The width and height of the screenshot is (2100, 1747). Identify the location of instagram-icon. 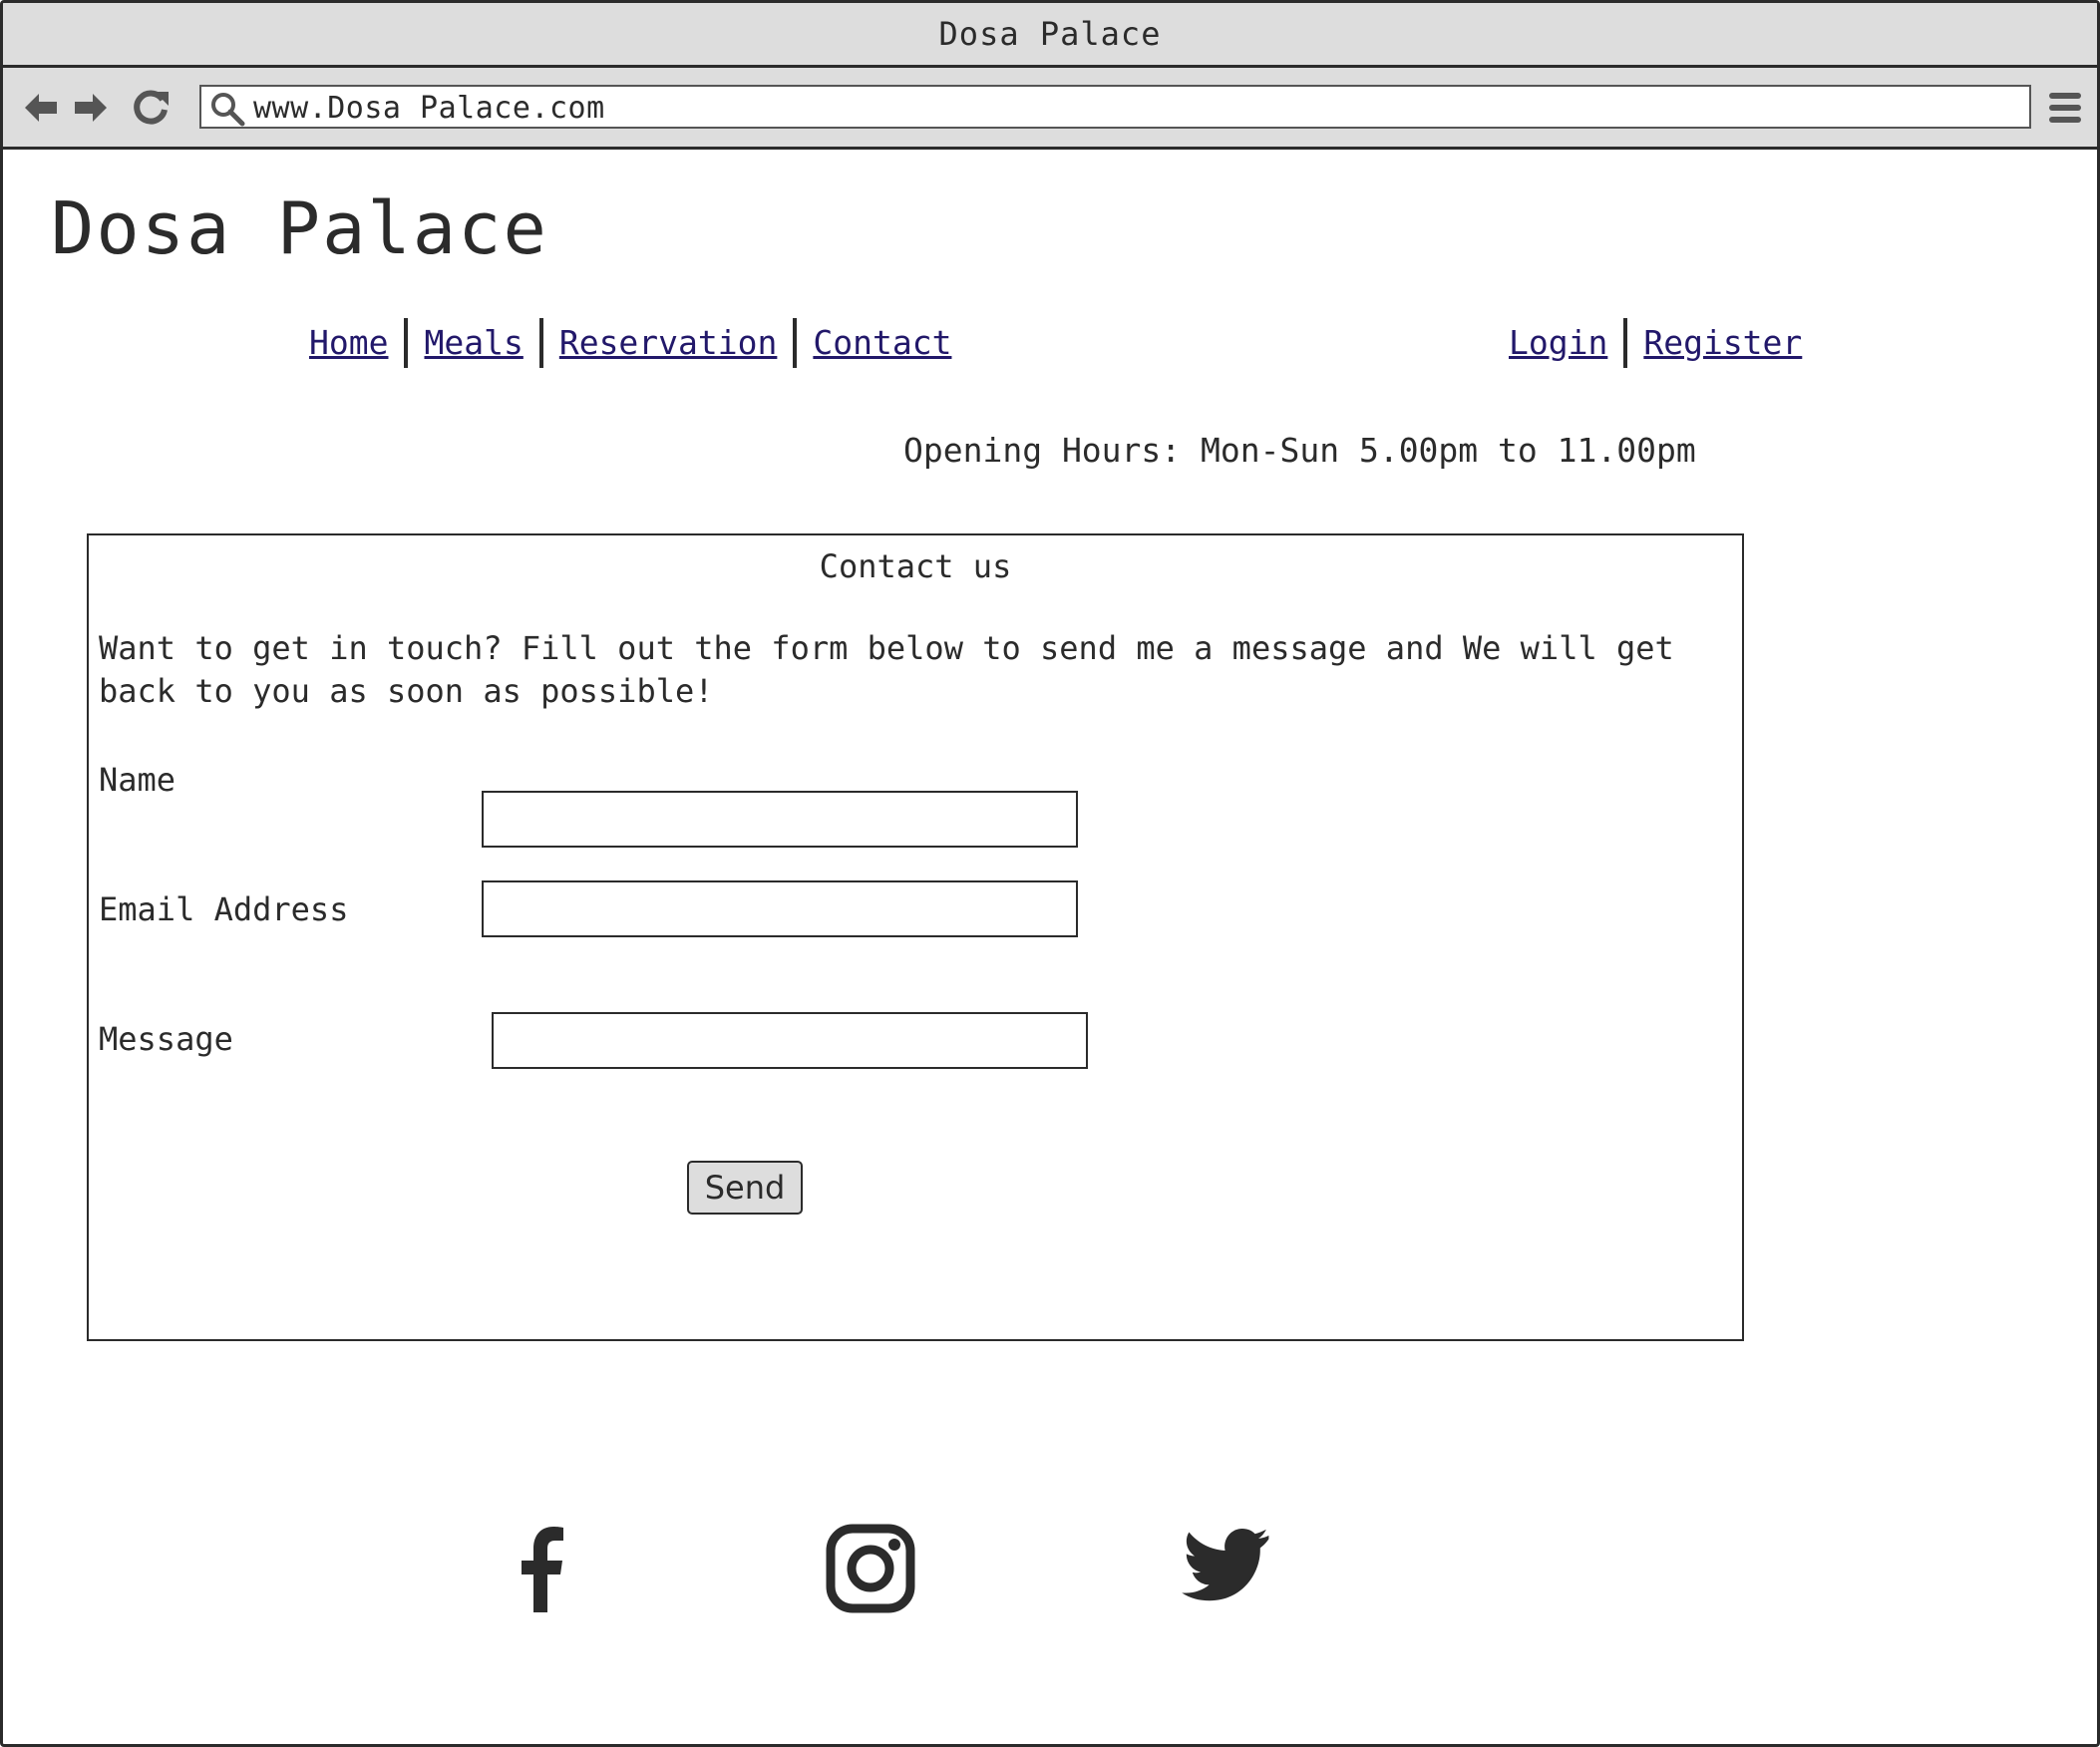
(871, 1568).